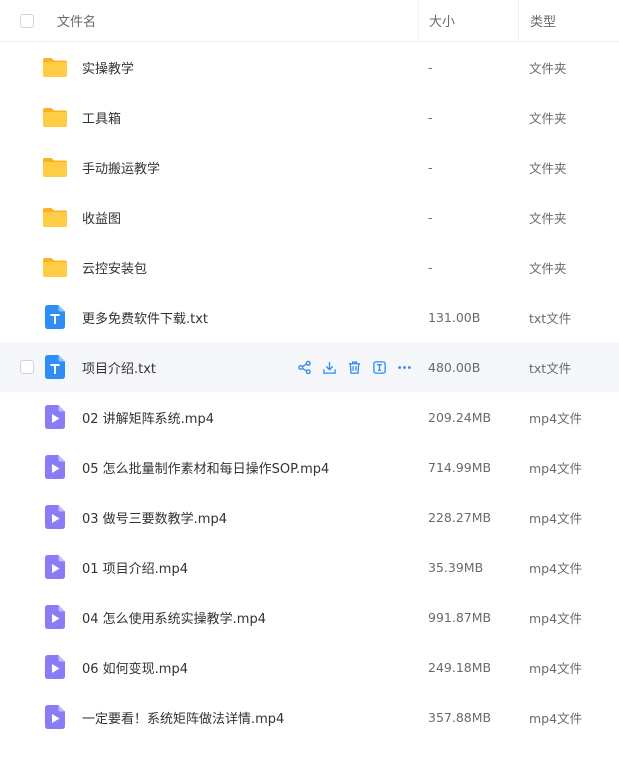  What do you see at coordinates (454, 317) in the screenshot?
I see `file-size: 131.00B` at bounding box center [454, 317].